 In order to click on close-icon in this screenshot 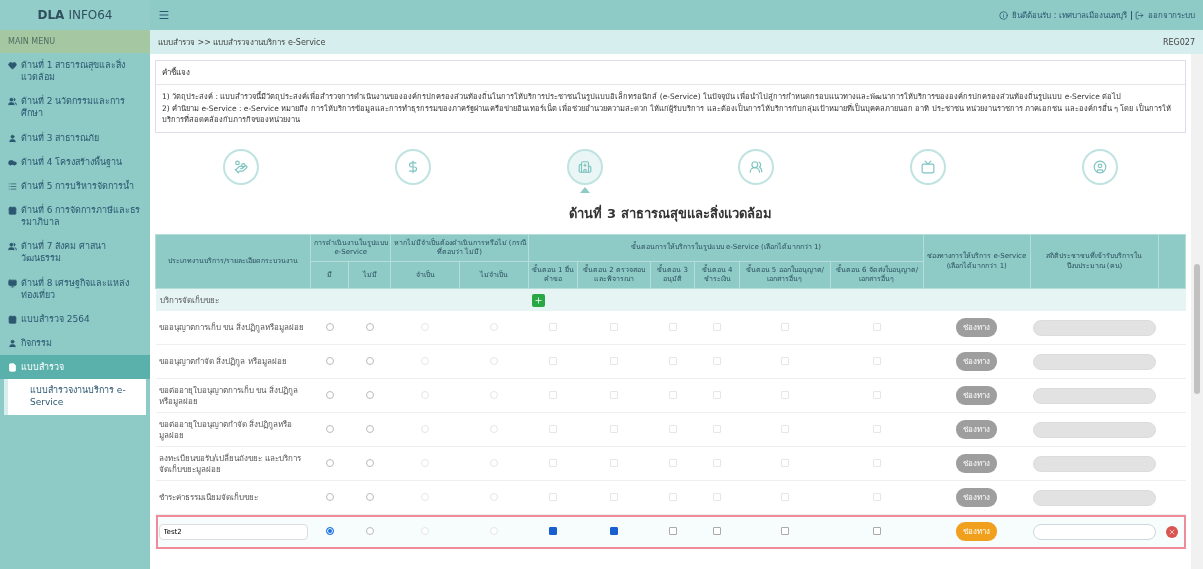, I will do `click(1172, 531)`.